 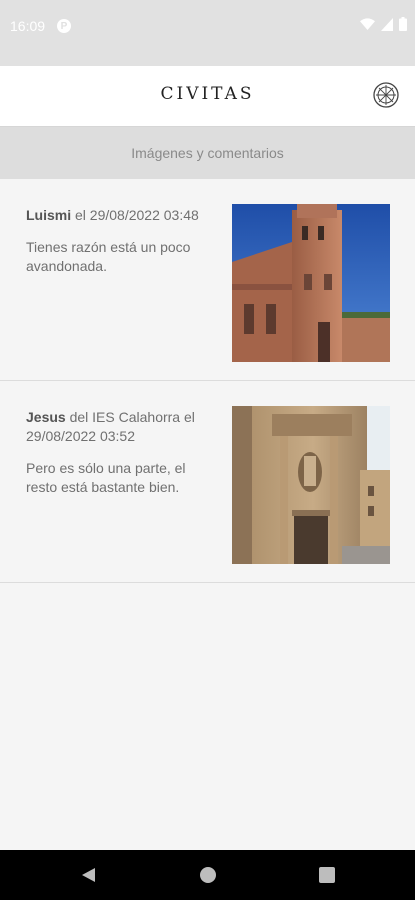 I want to click on comment-author: Jesus, so click(x=46, y=417).